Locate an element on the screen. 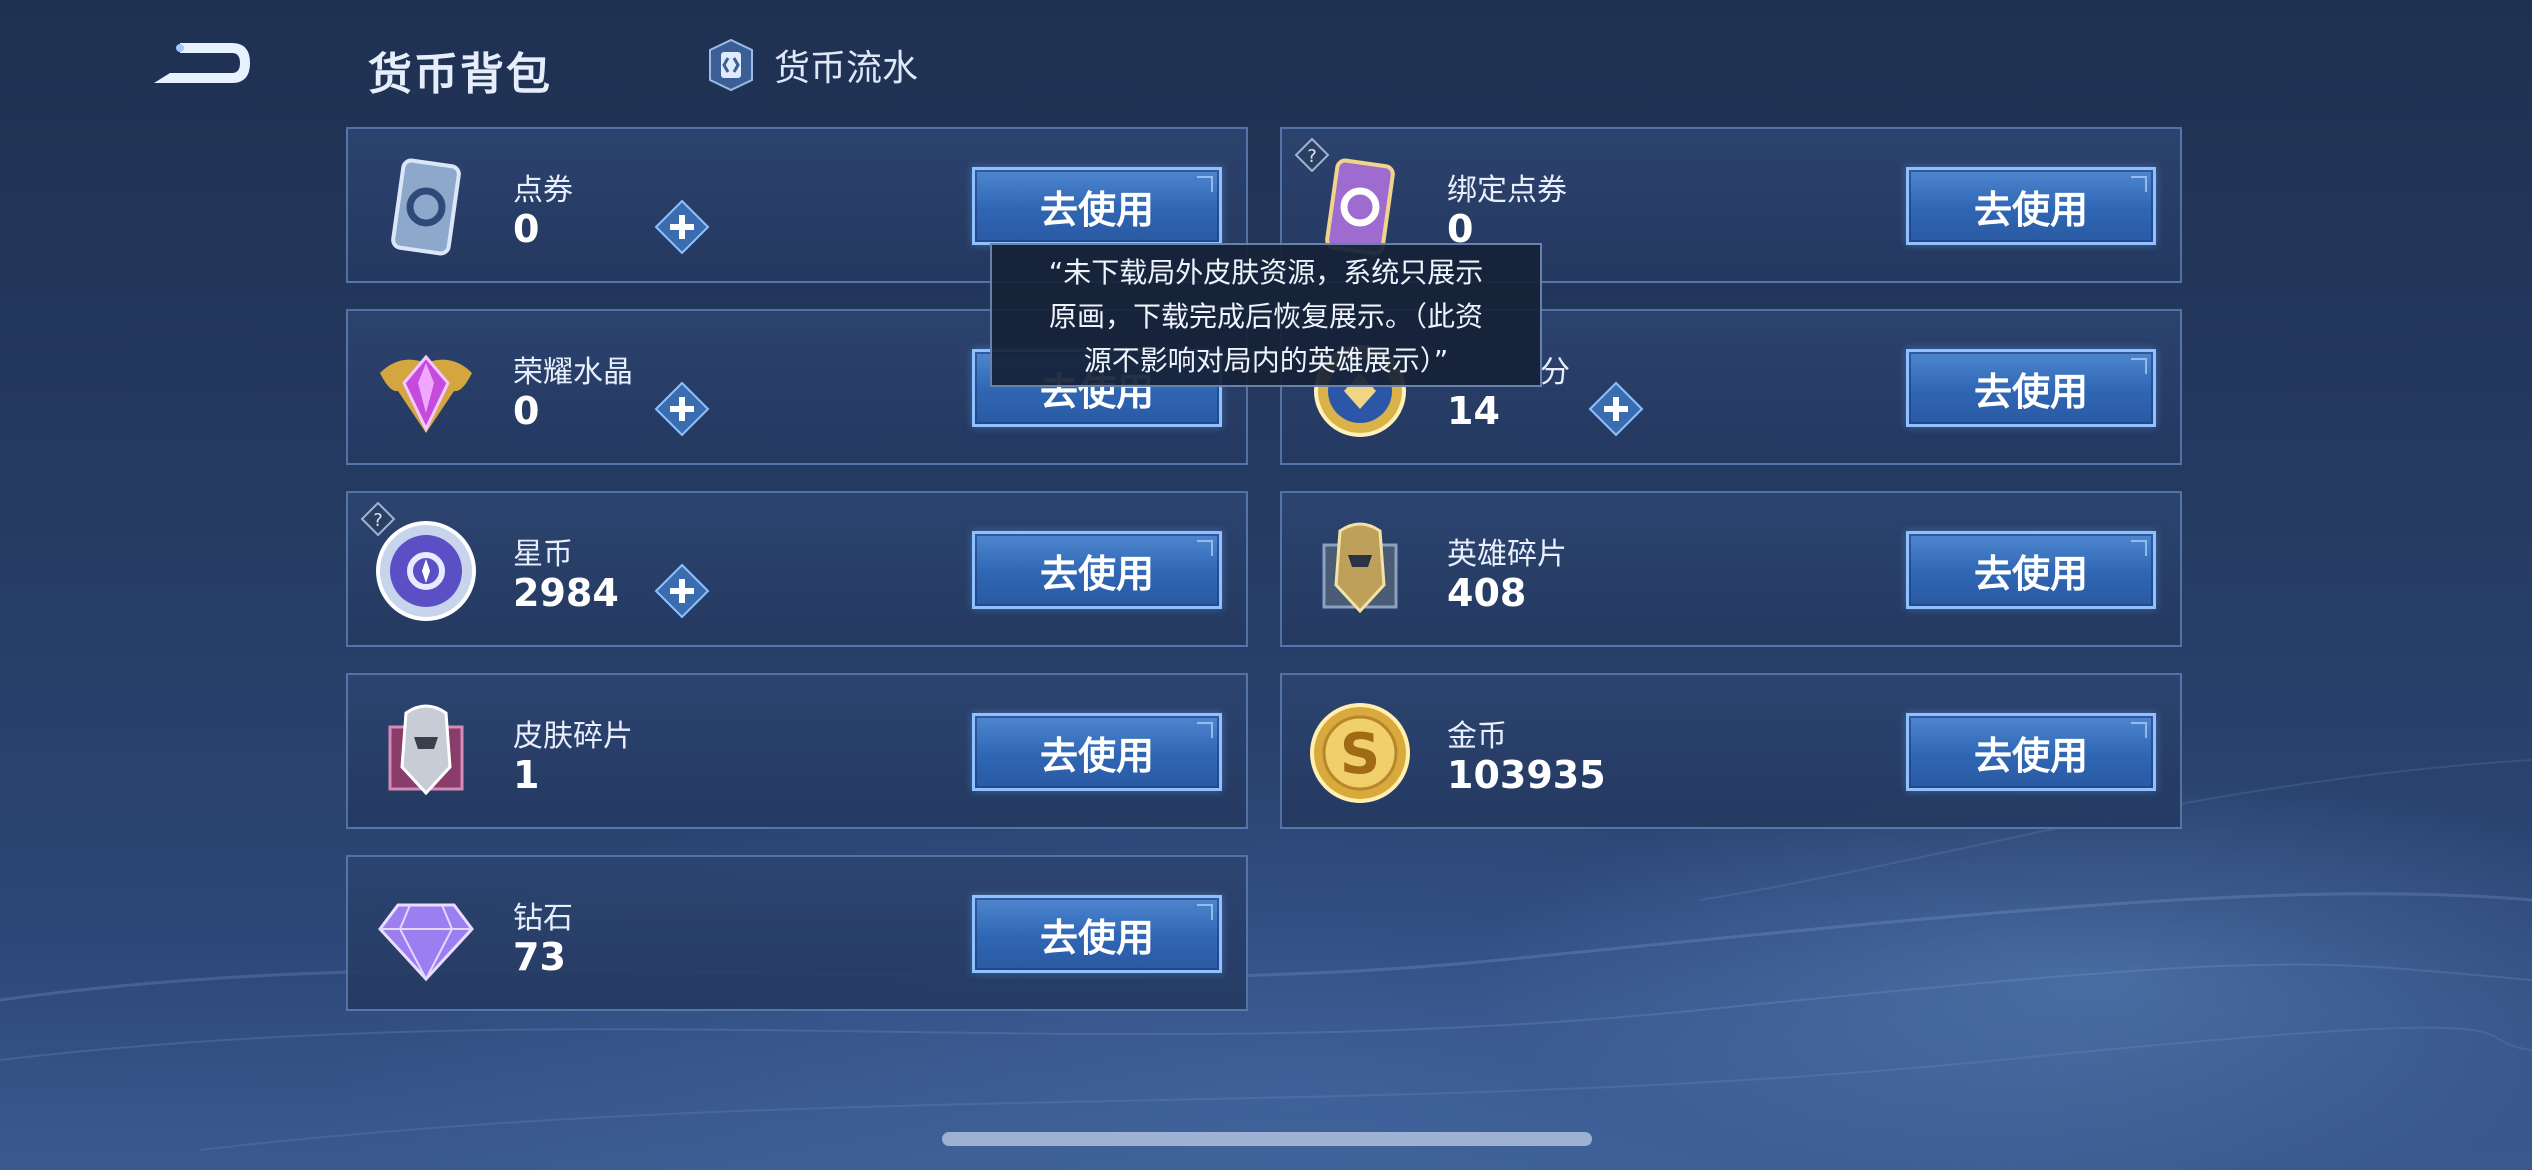  currency-card-skin-fragment: 皮肤碎片 1 去使用 is located at coordinates (797, 751).